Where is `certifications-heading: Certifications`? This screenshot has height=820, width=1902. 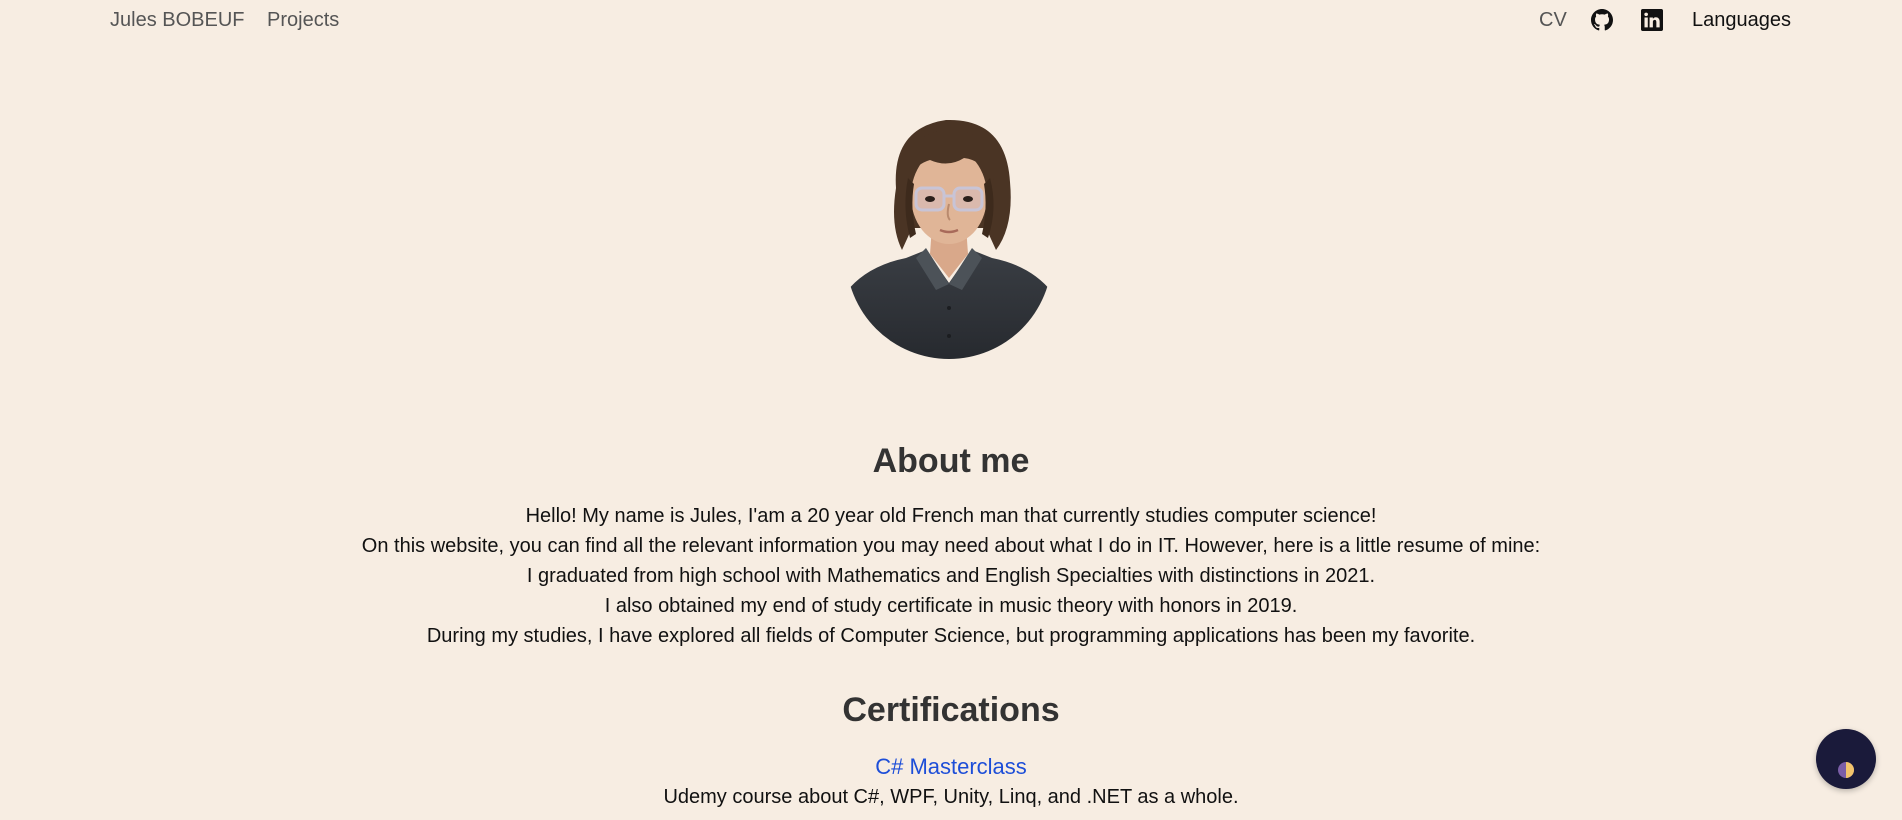 certifications-heading: Certifications is located at coordinates (951, 710).